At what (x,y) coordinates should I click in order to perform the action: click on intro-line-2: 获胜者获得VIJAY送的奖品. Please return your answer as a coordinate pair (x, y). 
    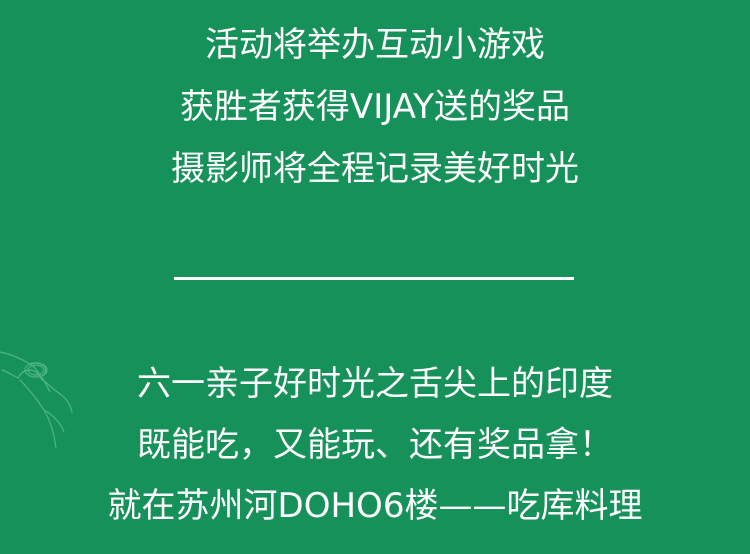
    Looking at the image, I should click on (375, 107).